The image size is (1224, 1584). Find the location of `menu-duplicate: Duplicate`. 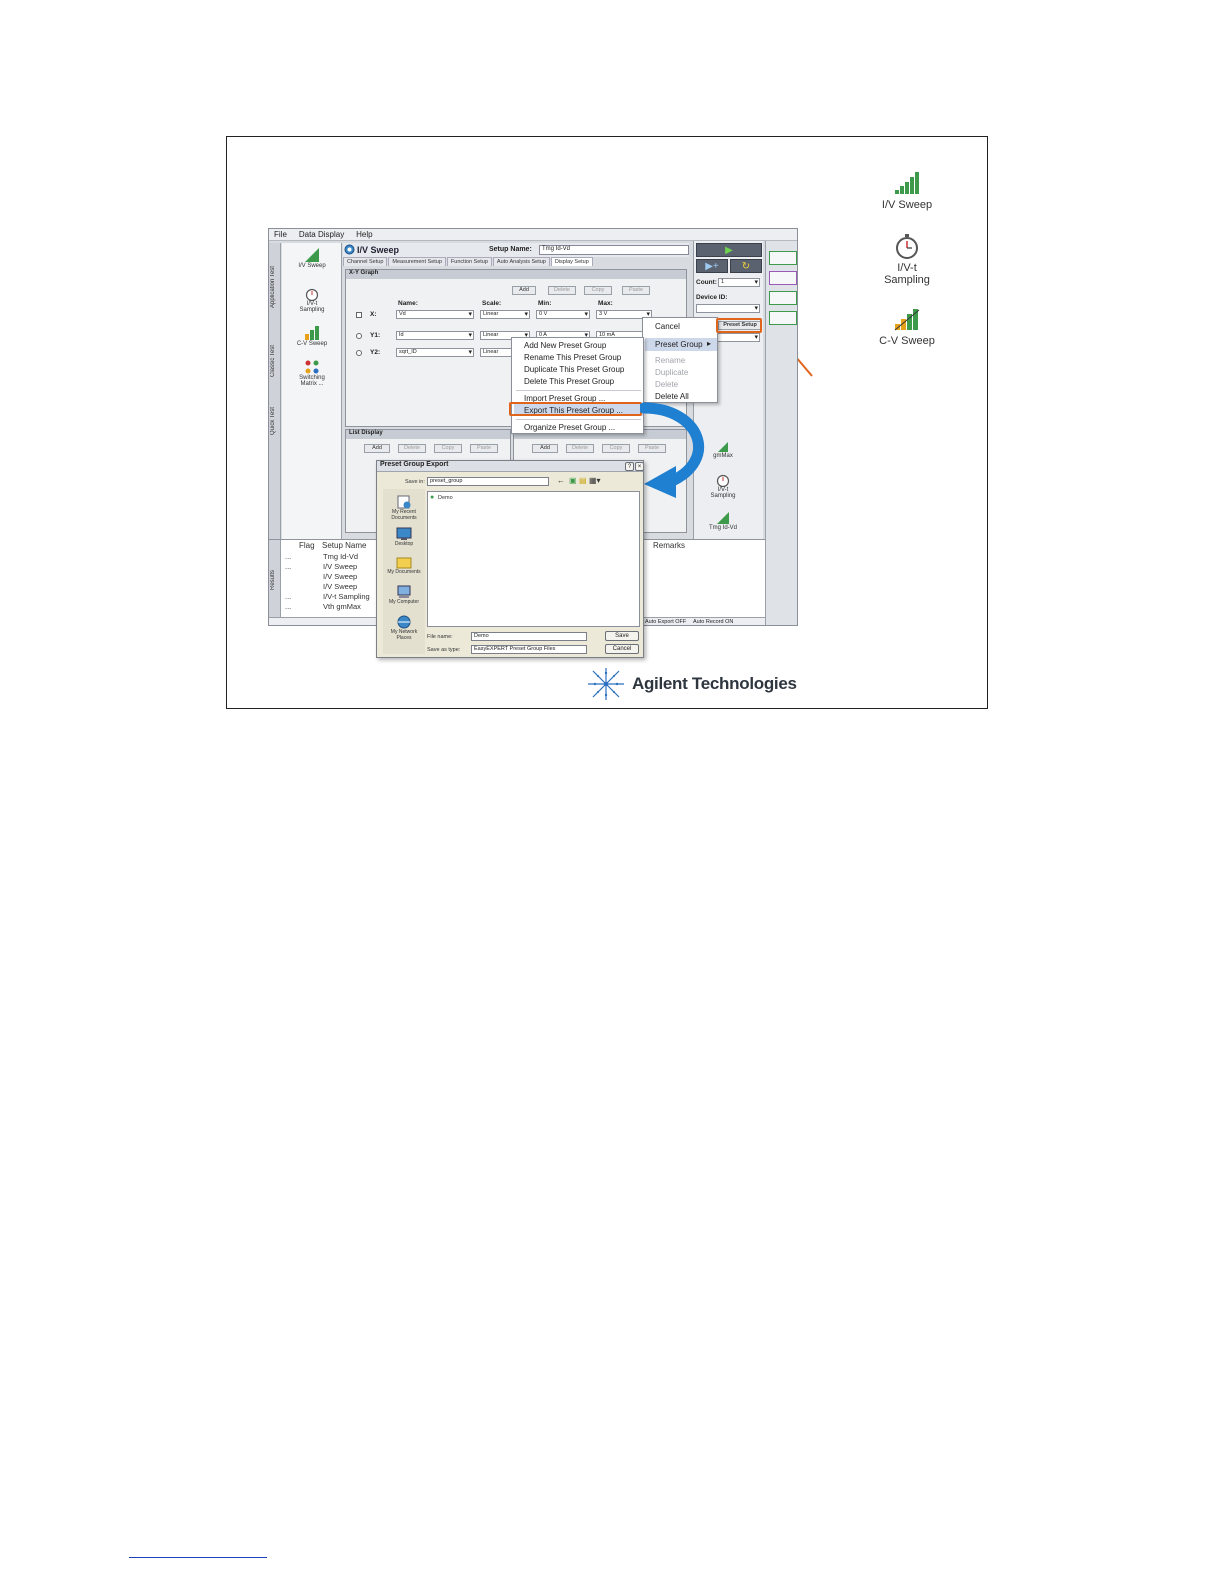

menu-duplicate: Duplicate is located at coordinates (671, 372).